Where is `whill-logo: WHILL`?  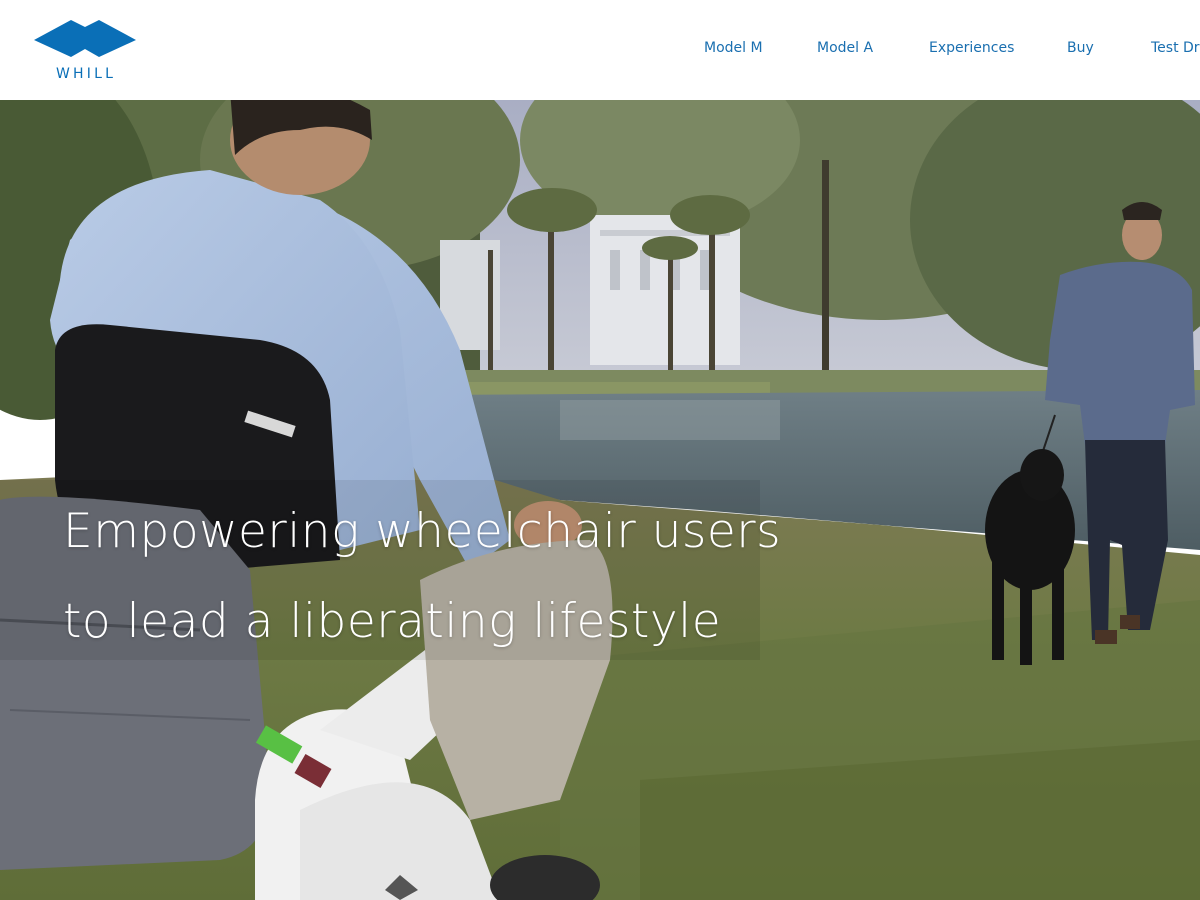 whill-logo: WHILL is located at coordinates (85, 51).